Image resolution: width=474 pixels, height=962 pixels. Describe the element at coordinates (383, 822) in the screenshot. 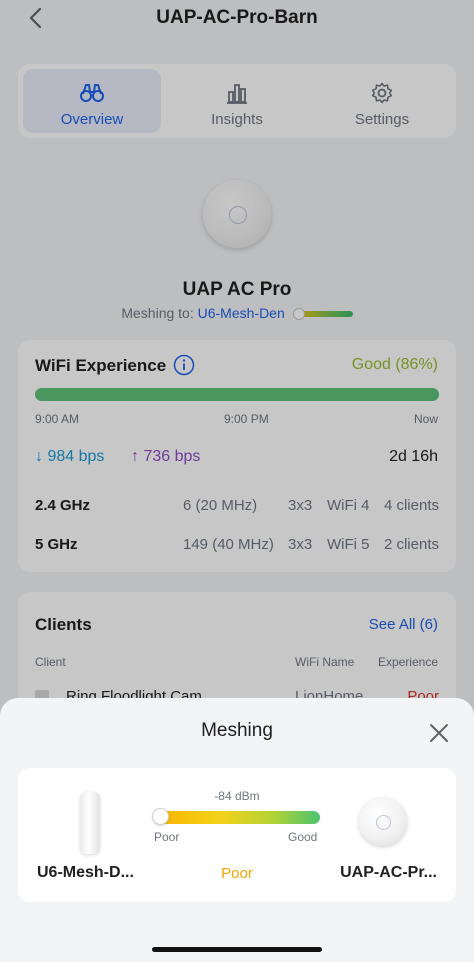

I see `uap-device-image` at that location.